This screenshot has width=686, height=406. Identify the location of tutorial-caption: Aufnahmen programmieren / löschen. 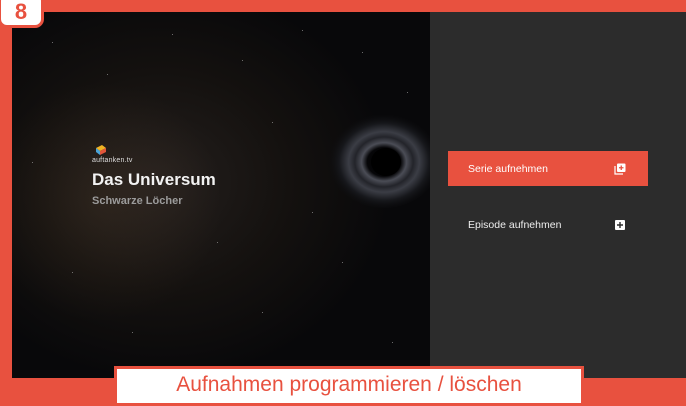
(349, 386).